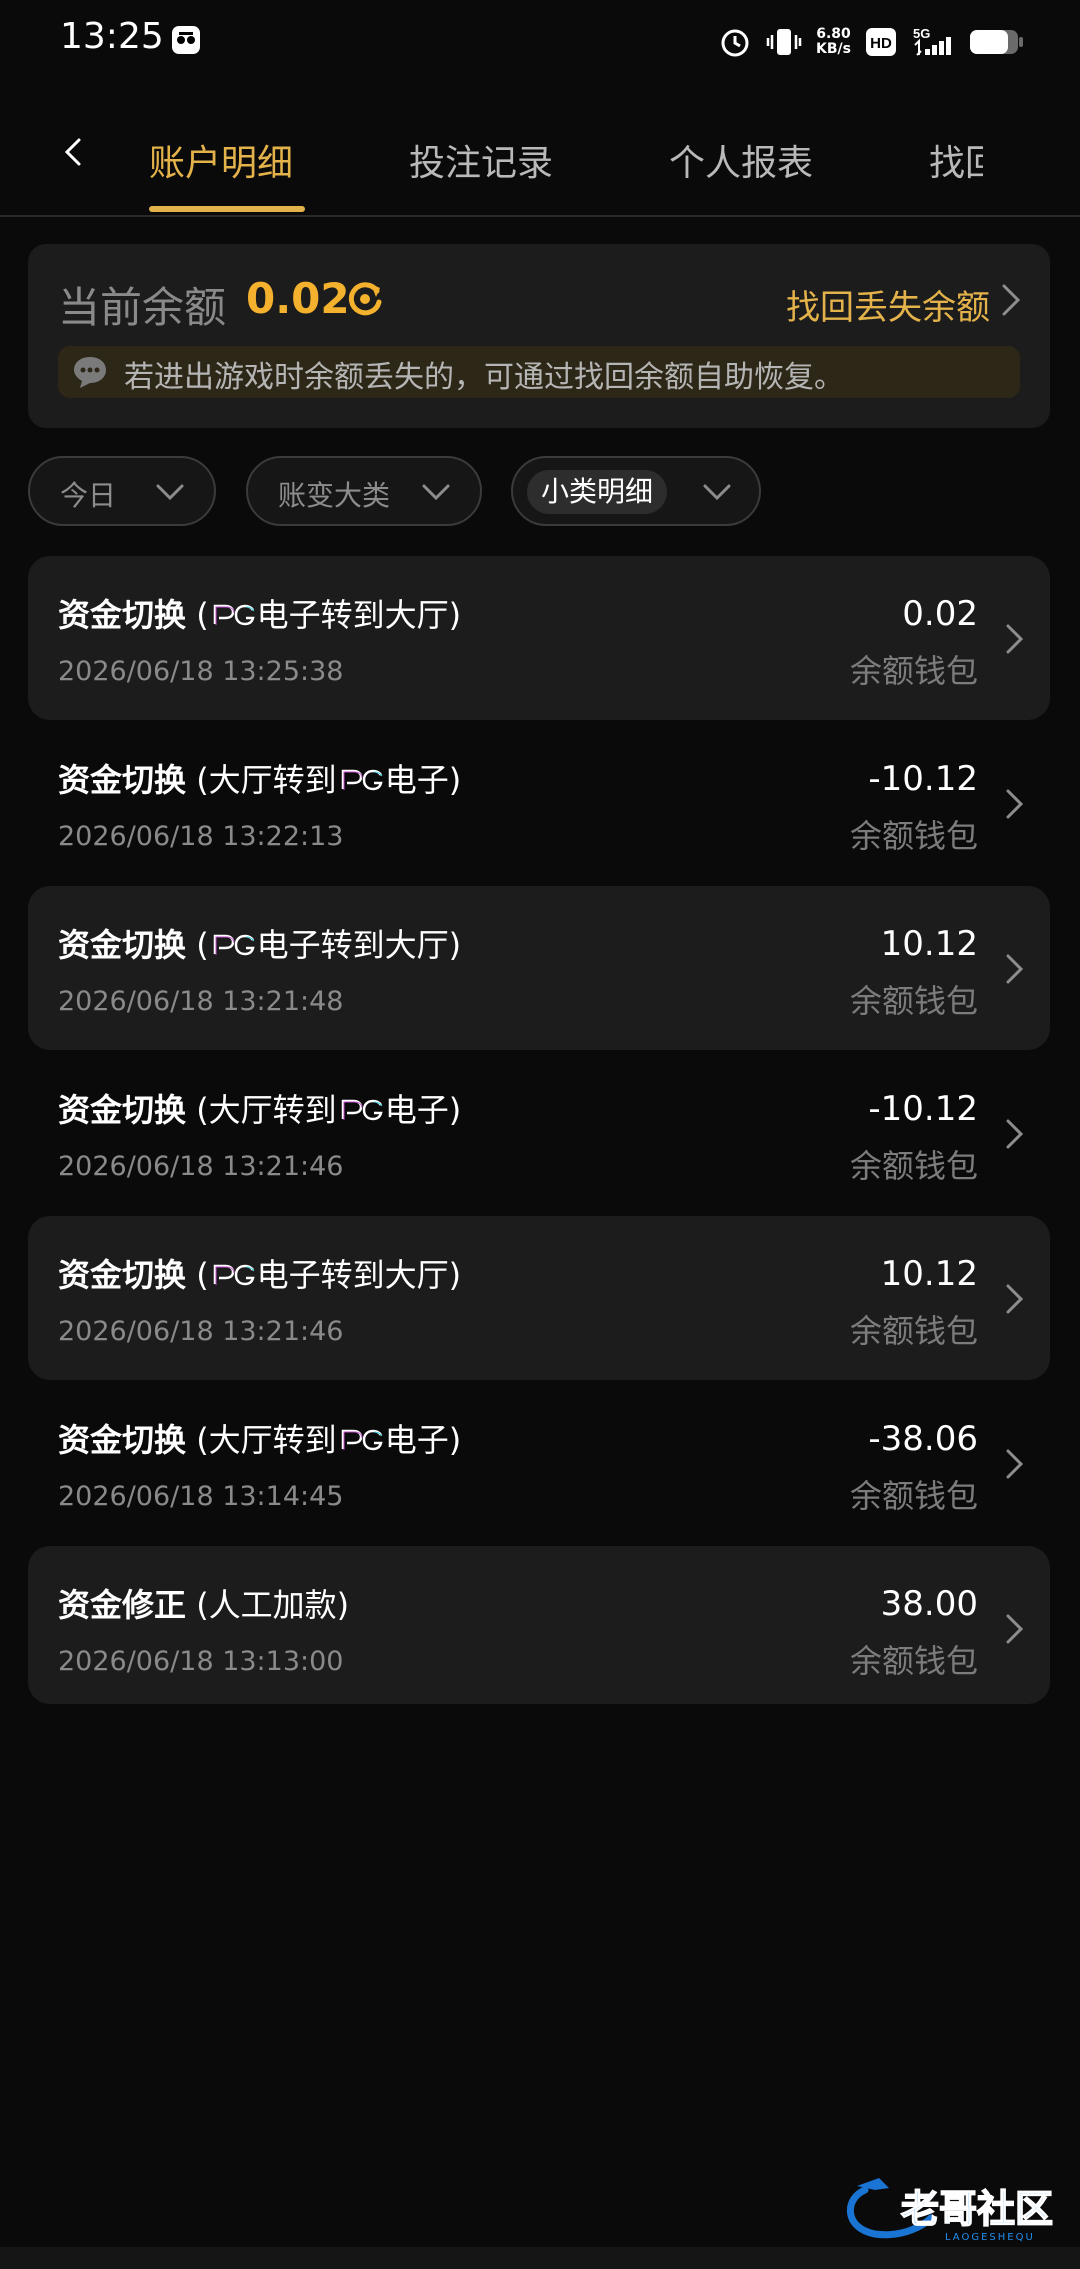  I want to click on filter-major-category: 账变大类, so click(364, 491).